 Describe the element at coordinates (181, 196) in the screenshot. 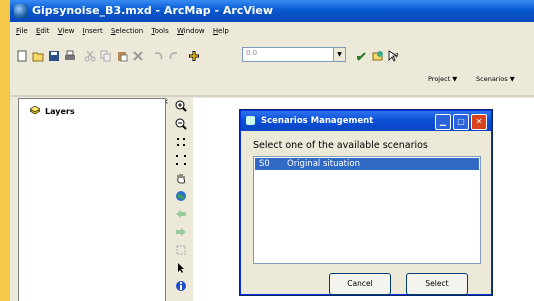

I see `full-extent-globe-icon` at that location.